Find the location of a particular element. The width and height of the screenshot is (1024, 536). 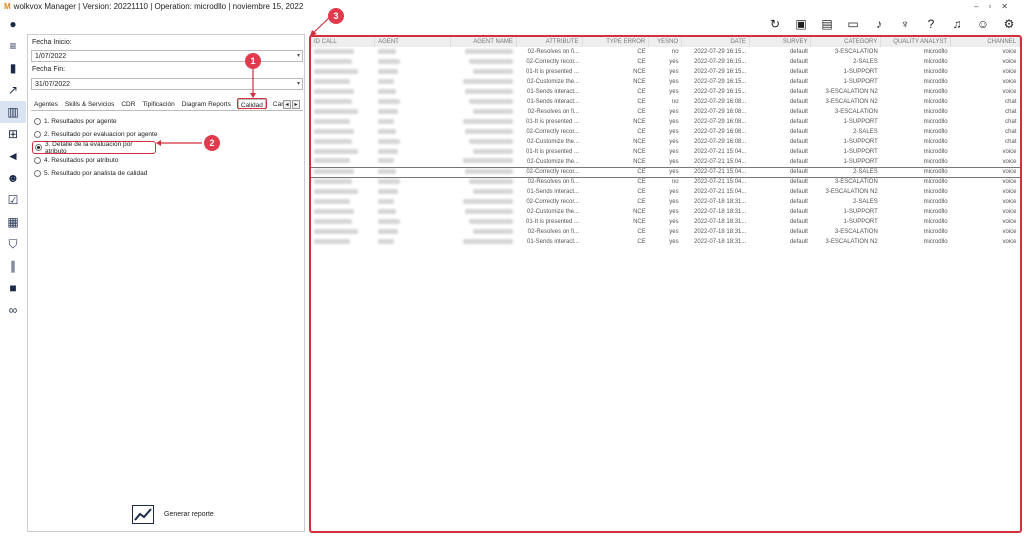

column-header: AGENT NAME is located at coordinates (483, 42).